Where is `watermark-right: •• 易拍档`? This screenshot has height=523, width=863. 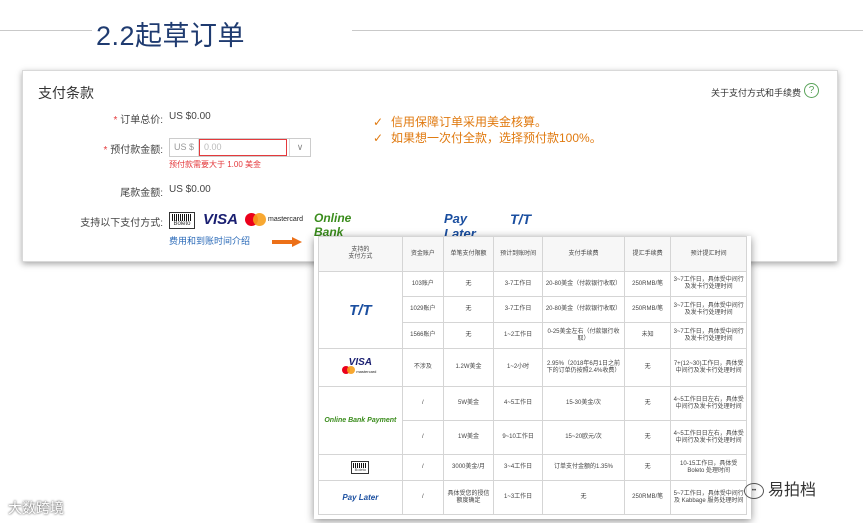
watermark-right: •• 易拍档 is located at coordinates (780, 488).